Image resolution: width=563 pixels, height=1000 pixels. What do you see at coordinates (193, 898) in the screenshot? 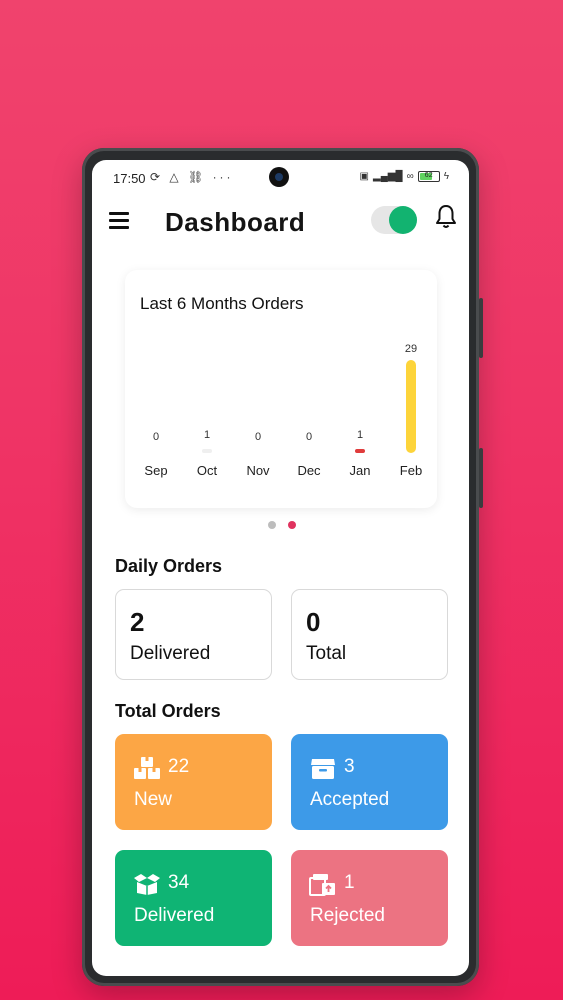
I see `delivered-orders-card: 34 Delivered` at bounding box center [193, 898].